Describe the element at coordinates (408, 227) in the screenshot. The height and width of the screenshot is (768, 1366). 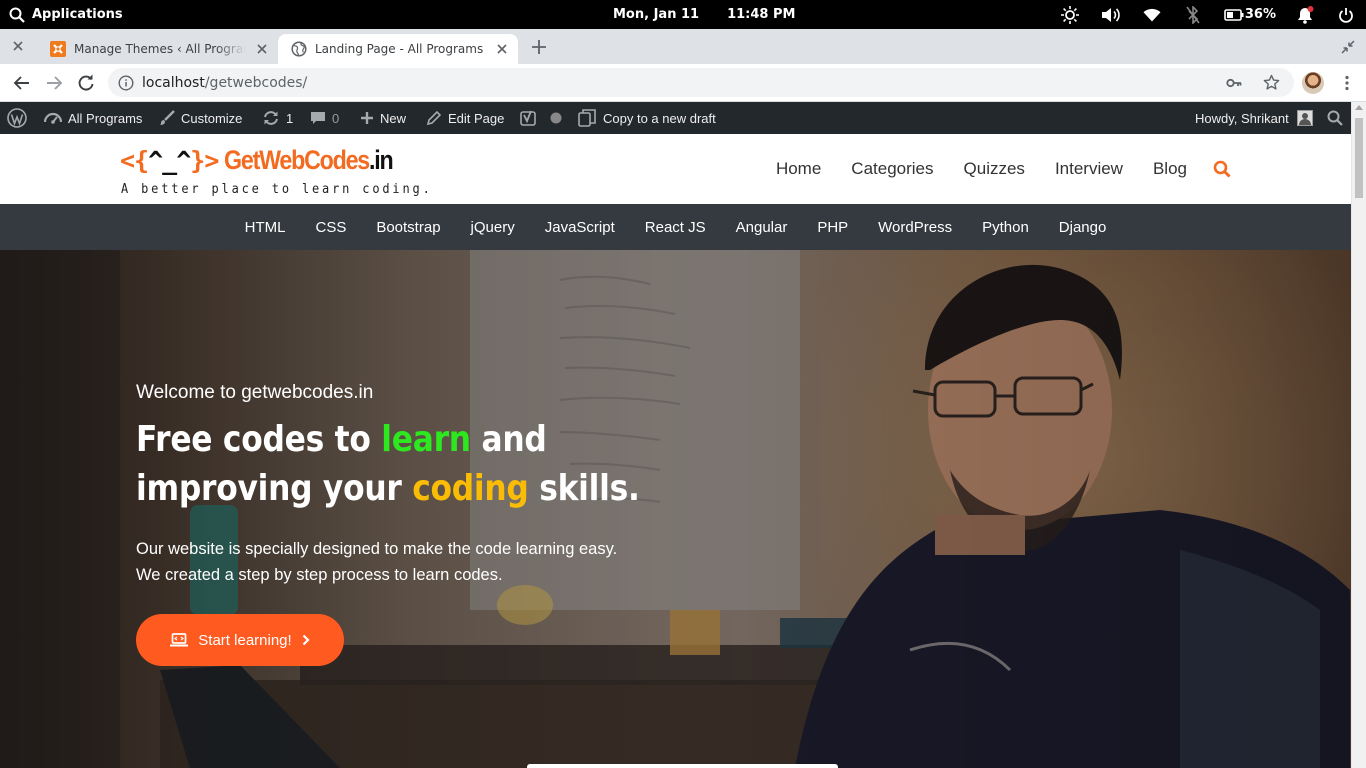
I see `category-bootstrap: Bootstrap` at that location.